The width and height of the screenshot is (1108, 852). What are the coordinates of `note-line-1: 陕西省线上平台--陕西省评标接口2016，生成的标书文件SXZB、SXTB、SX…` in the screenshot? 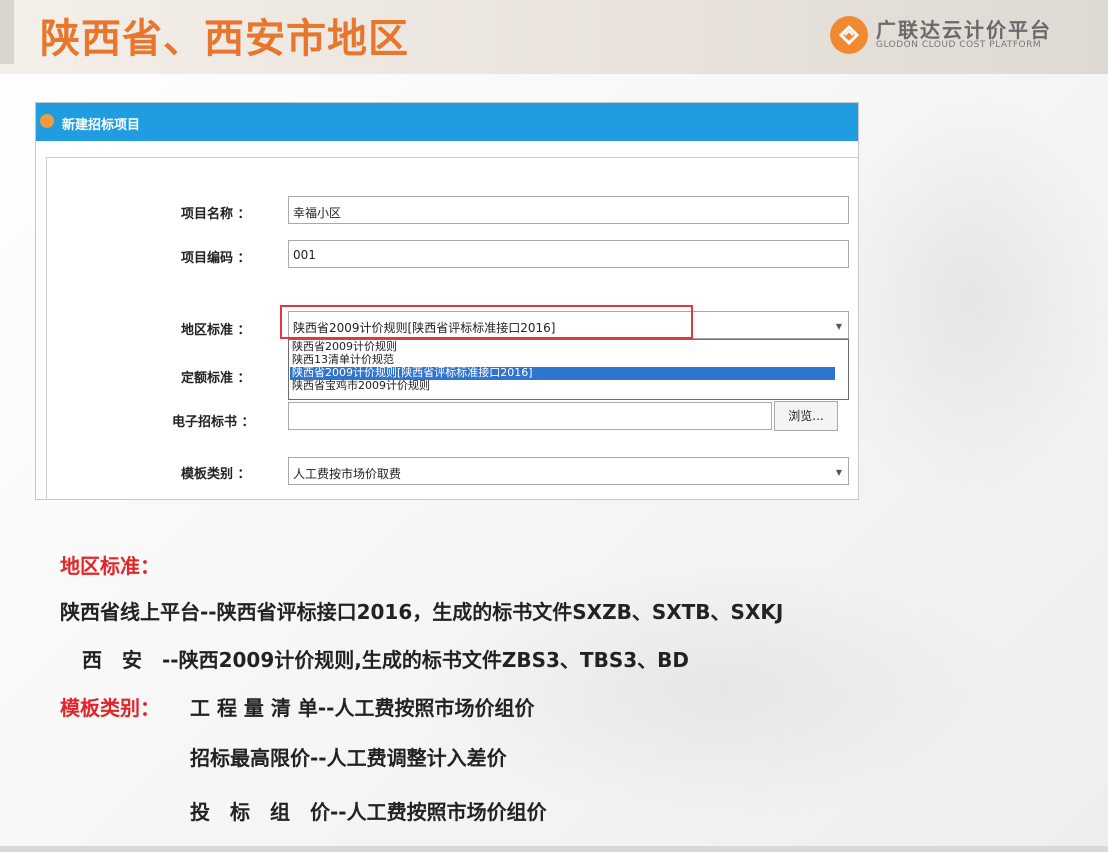 It's located at (422, 612).